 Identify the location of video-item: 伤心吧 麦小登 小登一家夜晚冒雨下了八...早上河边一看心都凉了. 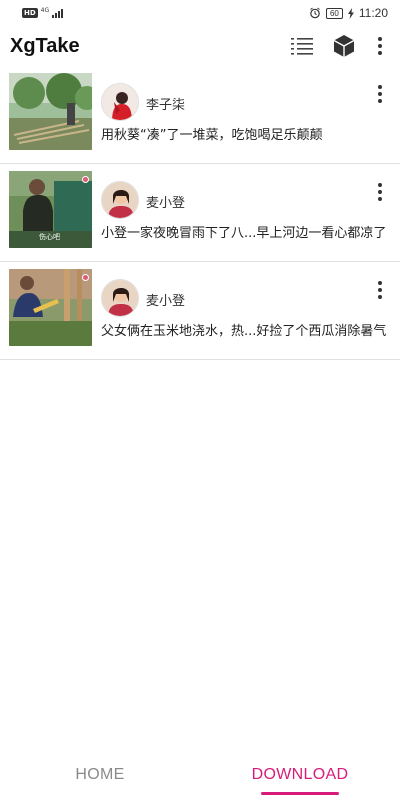
(200, 213).